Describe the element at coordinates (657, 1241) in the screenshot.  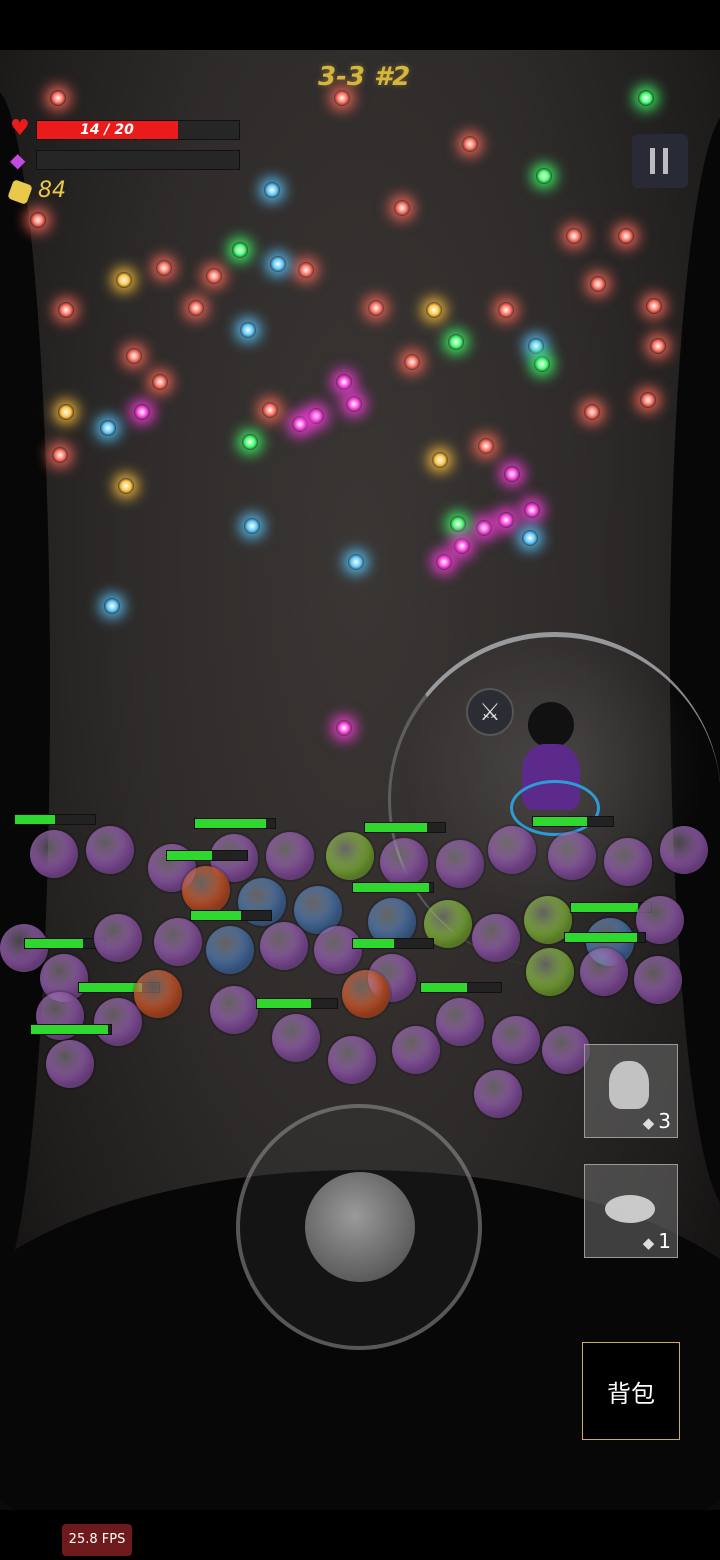
I see `seed-pouch-skill-count: ◆ 1` at that location.